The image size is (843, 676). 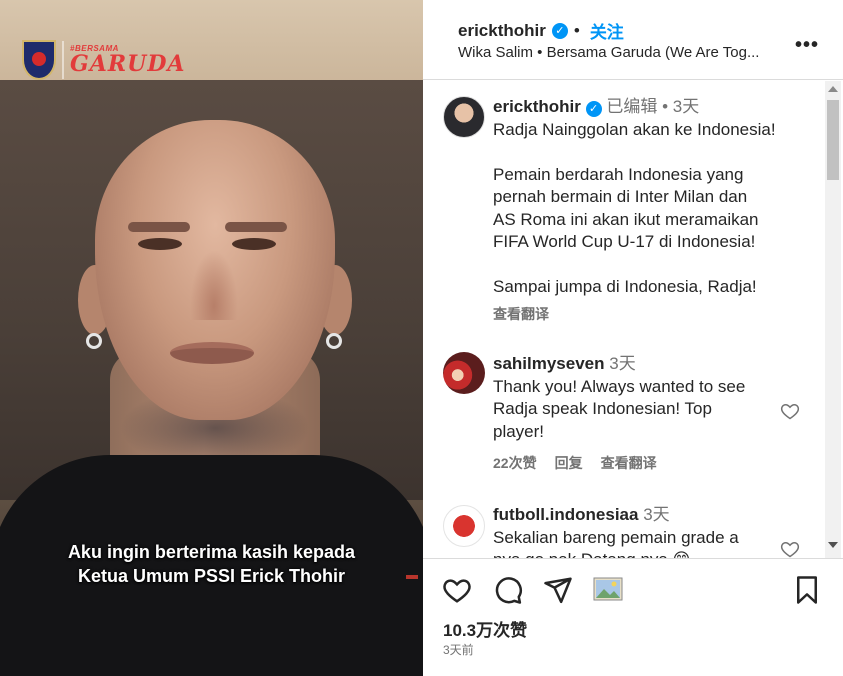 I want to click on caption-line: pernah bermain di Inter Milan dan, so click(x=620, y=196).